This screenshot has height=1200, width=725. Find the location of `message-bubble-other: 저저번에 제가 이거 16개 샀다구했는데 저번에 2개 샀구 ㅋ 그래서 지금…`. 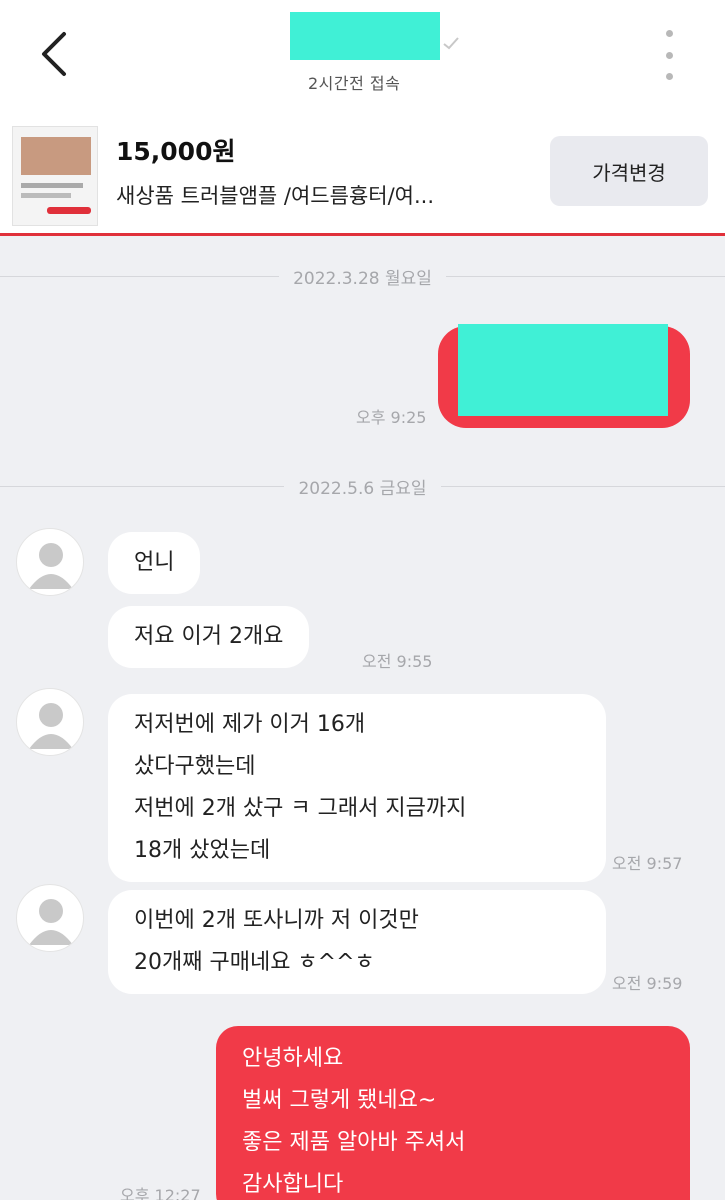

message-bubble-other: 저저번에 제가 이거 16개 샀다구했는데 저번에 2개 샀구 ㅋ 그래서 지금… is located at coordinates (357, 788).